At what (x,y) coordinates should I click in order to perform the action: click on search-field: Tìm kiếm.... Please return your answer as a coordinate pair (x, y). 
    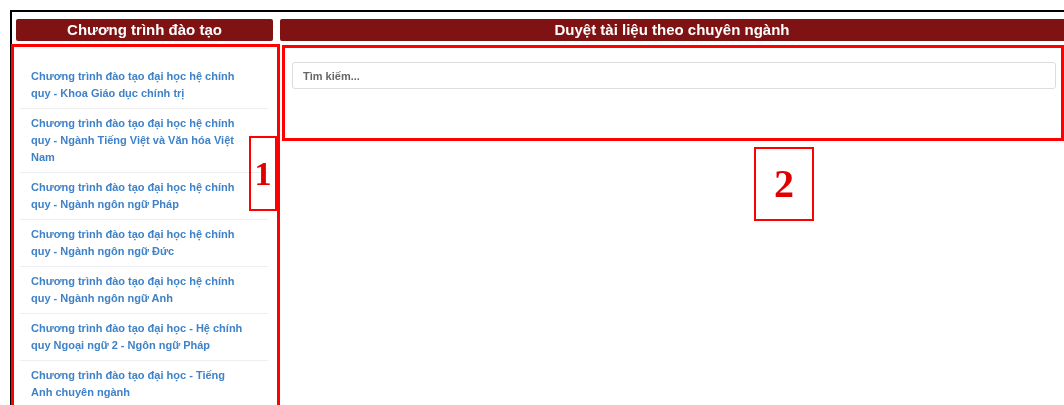
    Looking at the image, I should click on (674, 75).